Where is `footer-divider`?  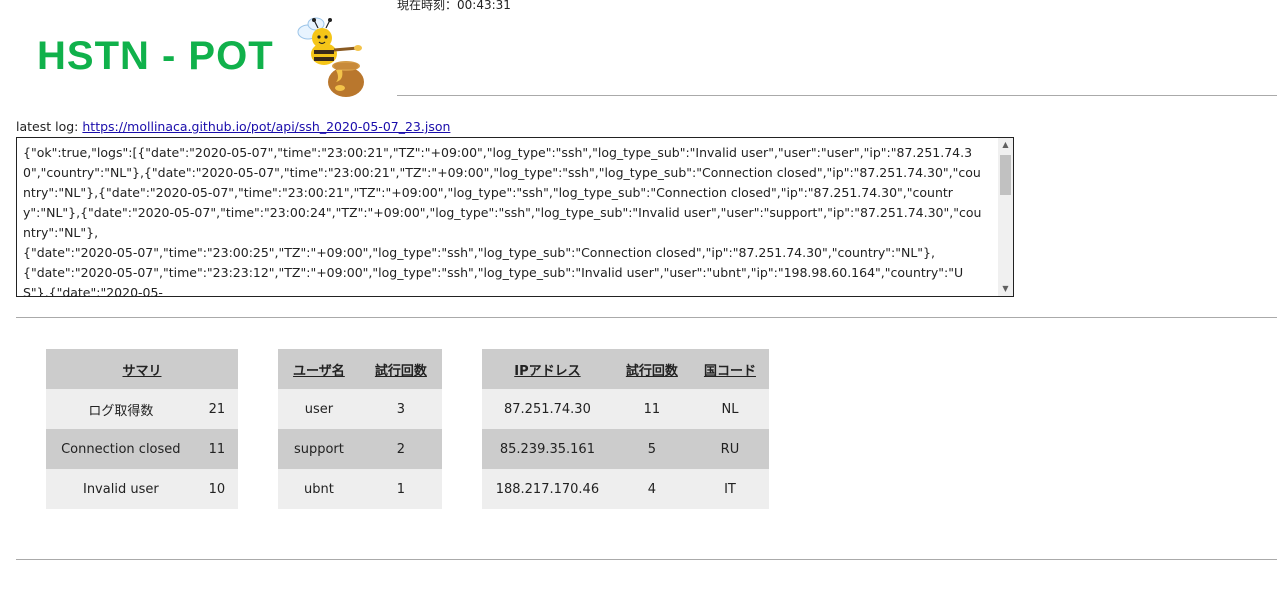
footer-divider is located at coordinates (646, 559).